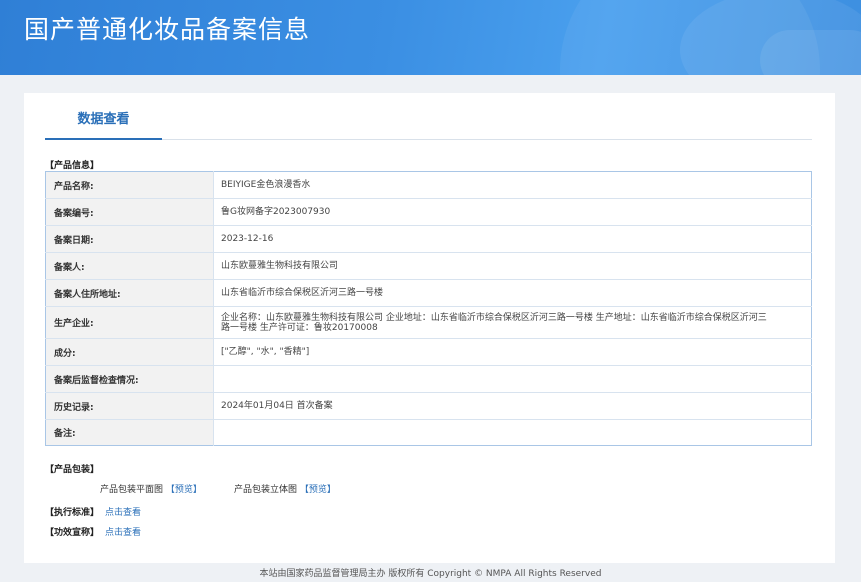 The image size is (861, 582). Describe the element at coordinates (318, 490) in the screenshot. I see `package-solid-preview-link: 【预览】` at that location.